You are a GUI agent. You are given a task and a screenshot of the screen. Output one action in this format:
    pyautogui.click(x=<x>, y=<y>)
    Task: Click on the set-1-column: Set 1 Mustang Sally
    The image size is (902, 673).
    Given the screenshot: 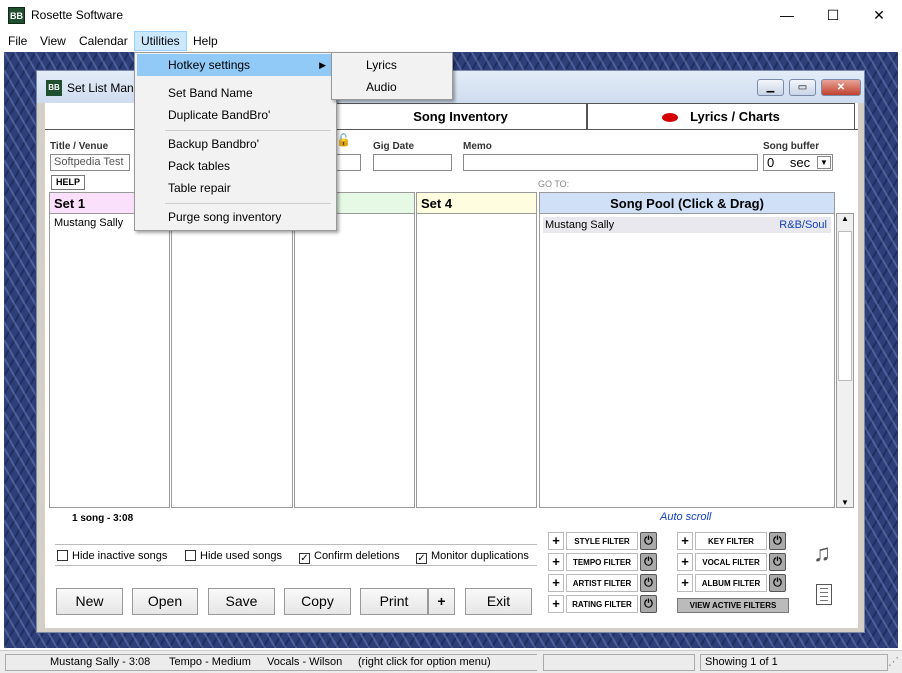 What is the action you would take?
    pyautogui.click(x=109, y=350)
    